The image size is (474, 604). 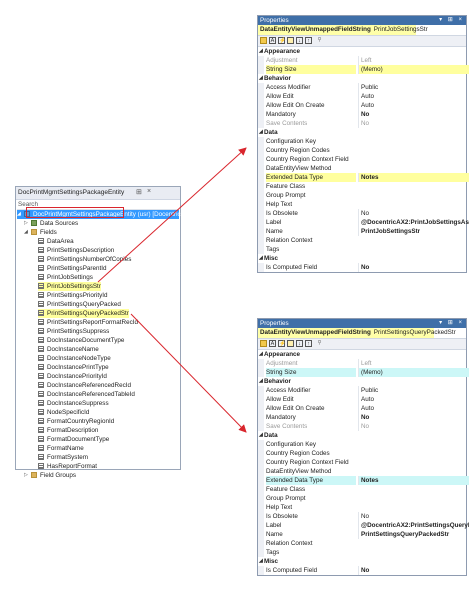 What do you see at coordinates (188, 373) in the screenshot?
I see `arrow-to-bottom-properties` at bounding box center [188, 373].